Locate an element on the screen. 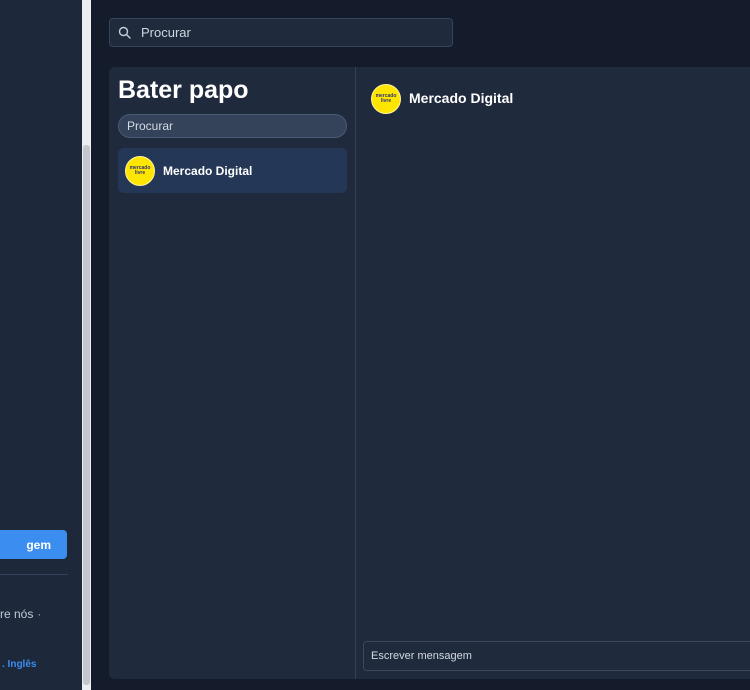 The image size is (750, 690). active-chat-avatar: mercado livre is located at coordinates (386, 99).